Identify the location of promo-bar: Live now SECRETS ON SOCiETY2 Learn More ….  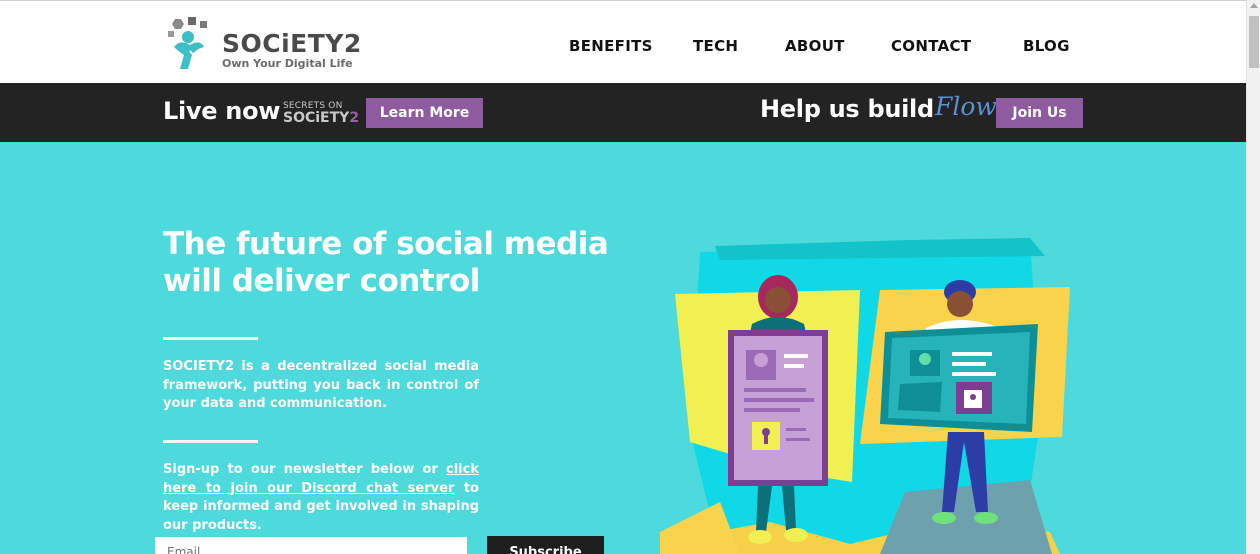
(623, 112).